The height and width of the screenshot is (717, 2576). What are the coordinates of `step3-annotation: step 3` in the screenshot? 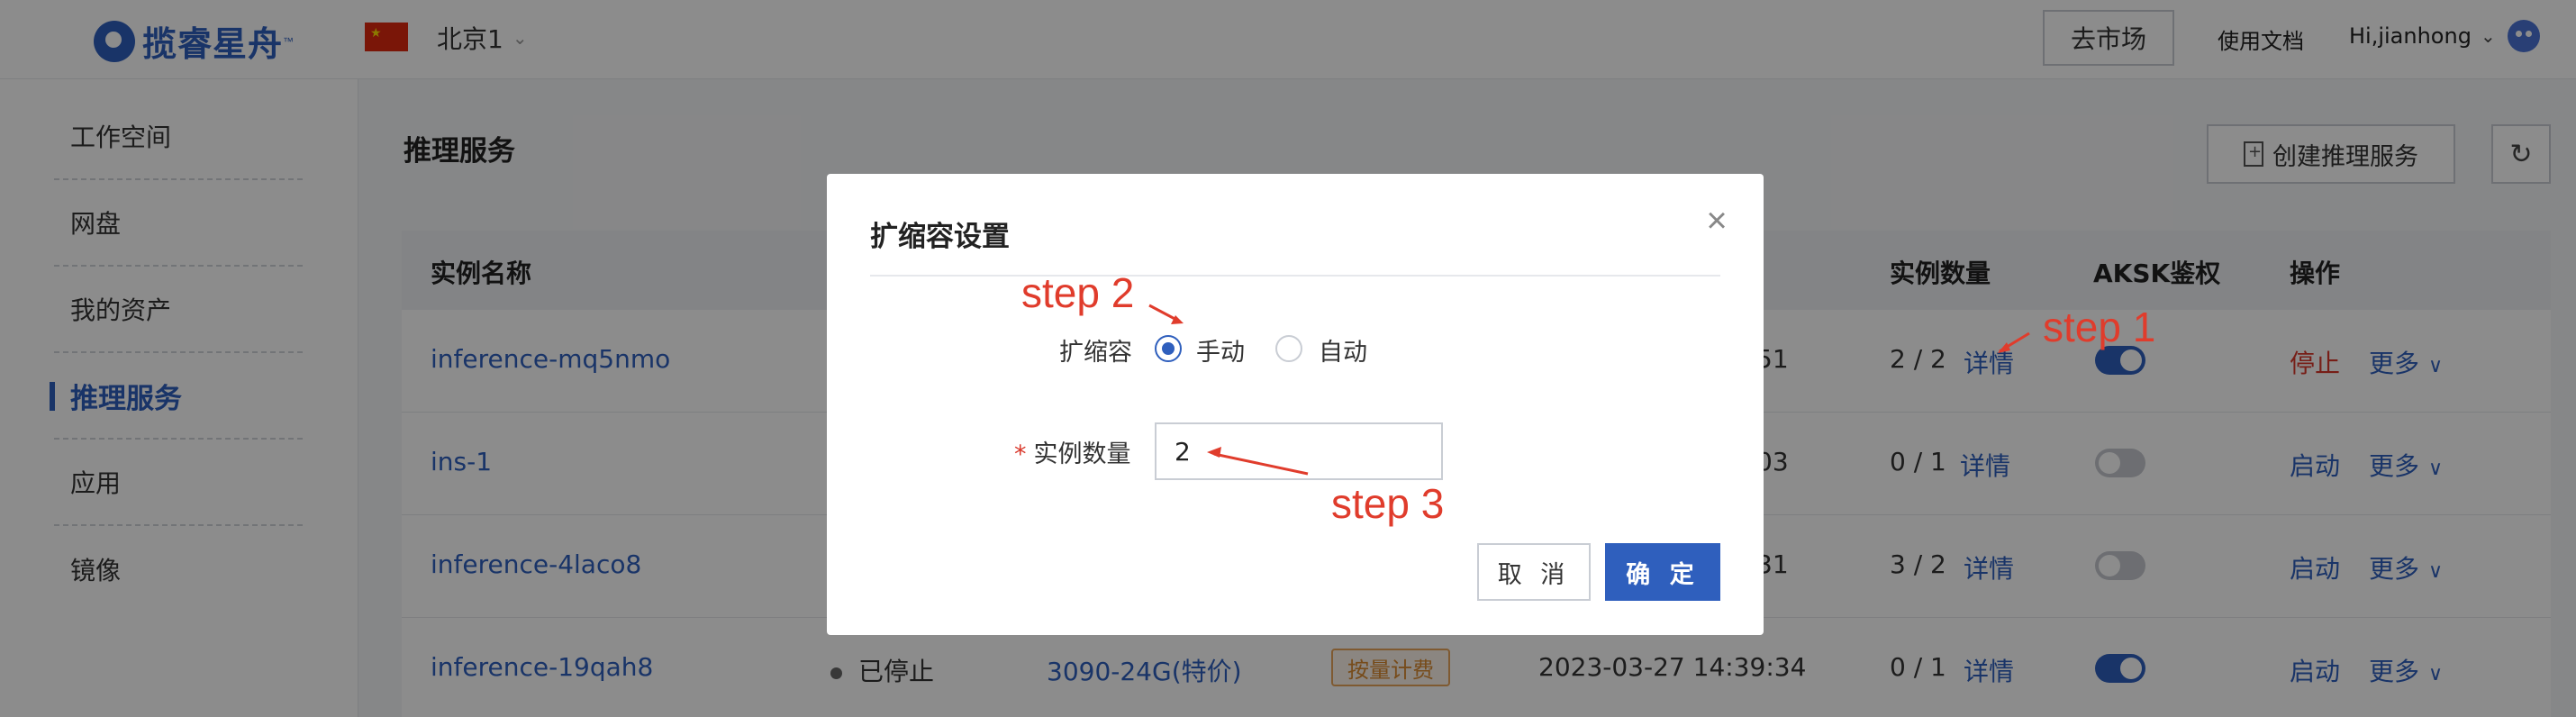 It's located at (1388, 503).